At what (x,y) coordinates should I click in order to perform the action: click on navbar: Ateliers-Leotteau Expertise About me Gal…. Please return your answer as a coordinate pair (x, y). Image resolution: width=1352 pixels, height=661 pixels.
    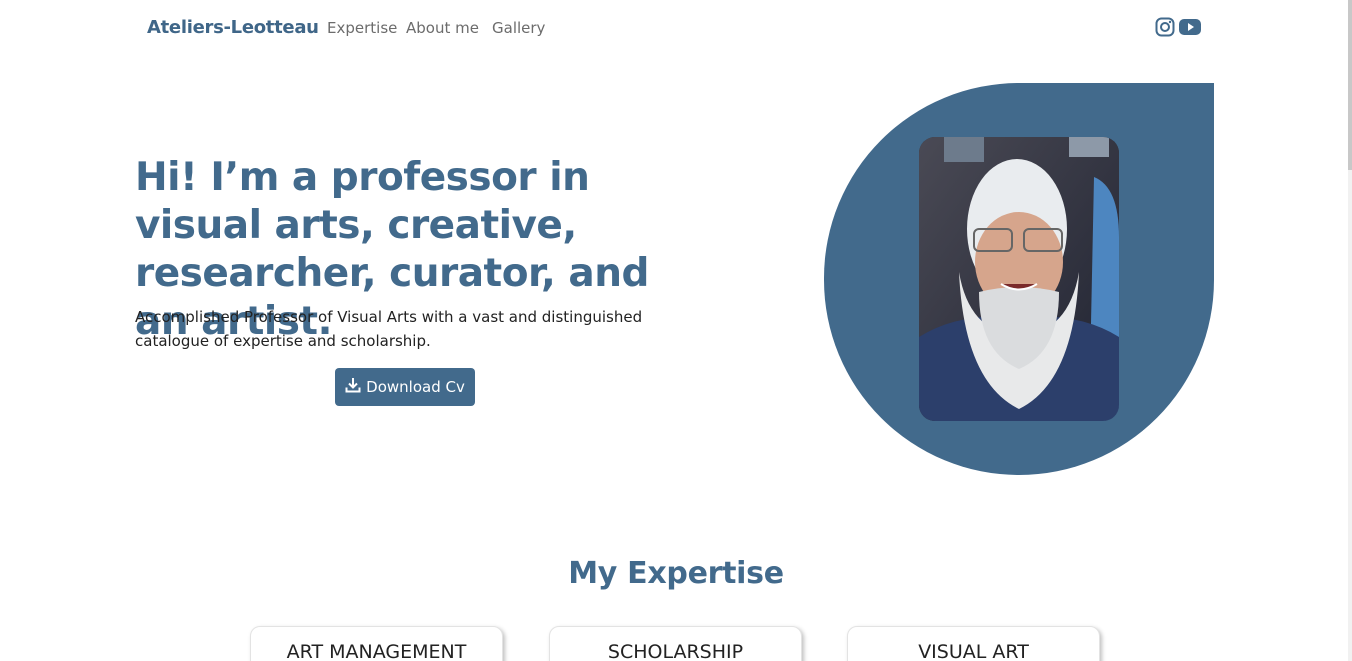
    Looking at the image, I should click on (676, 28).